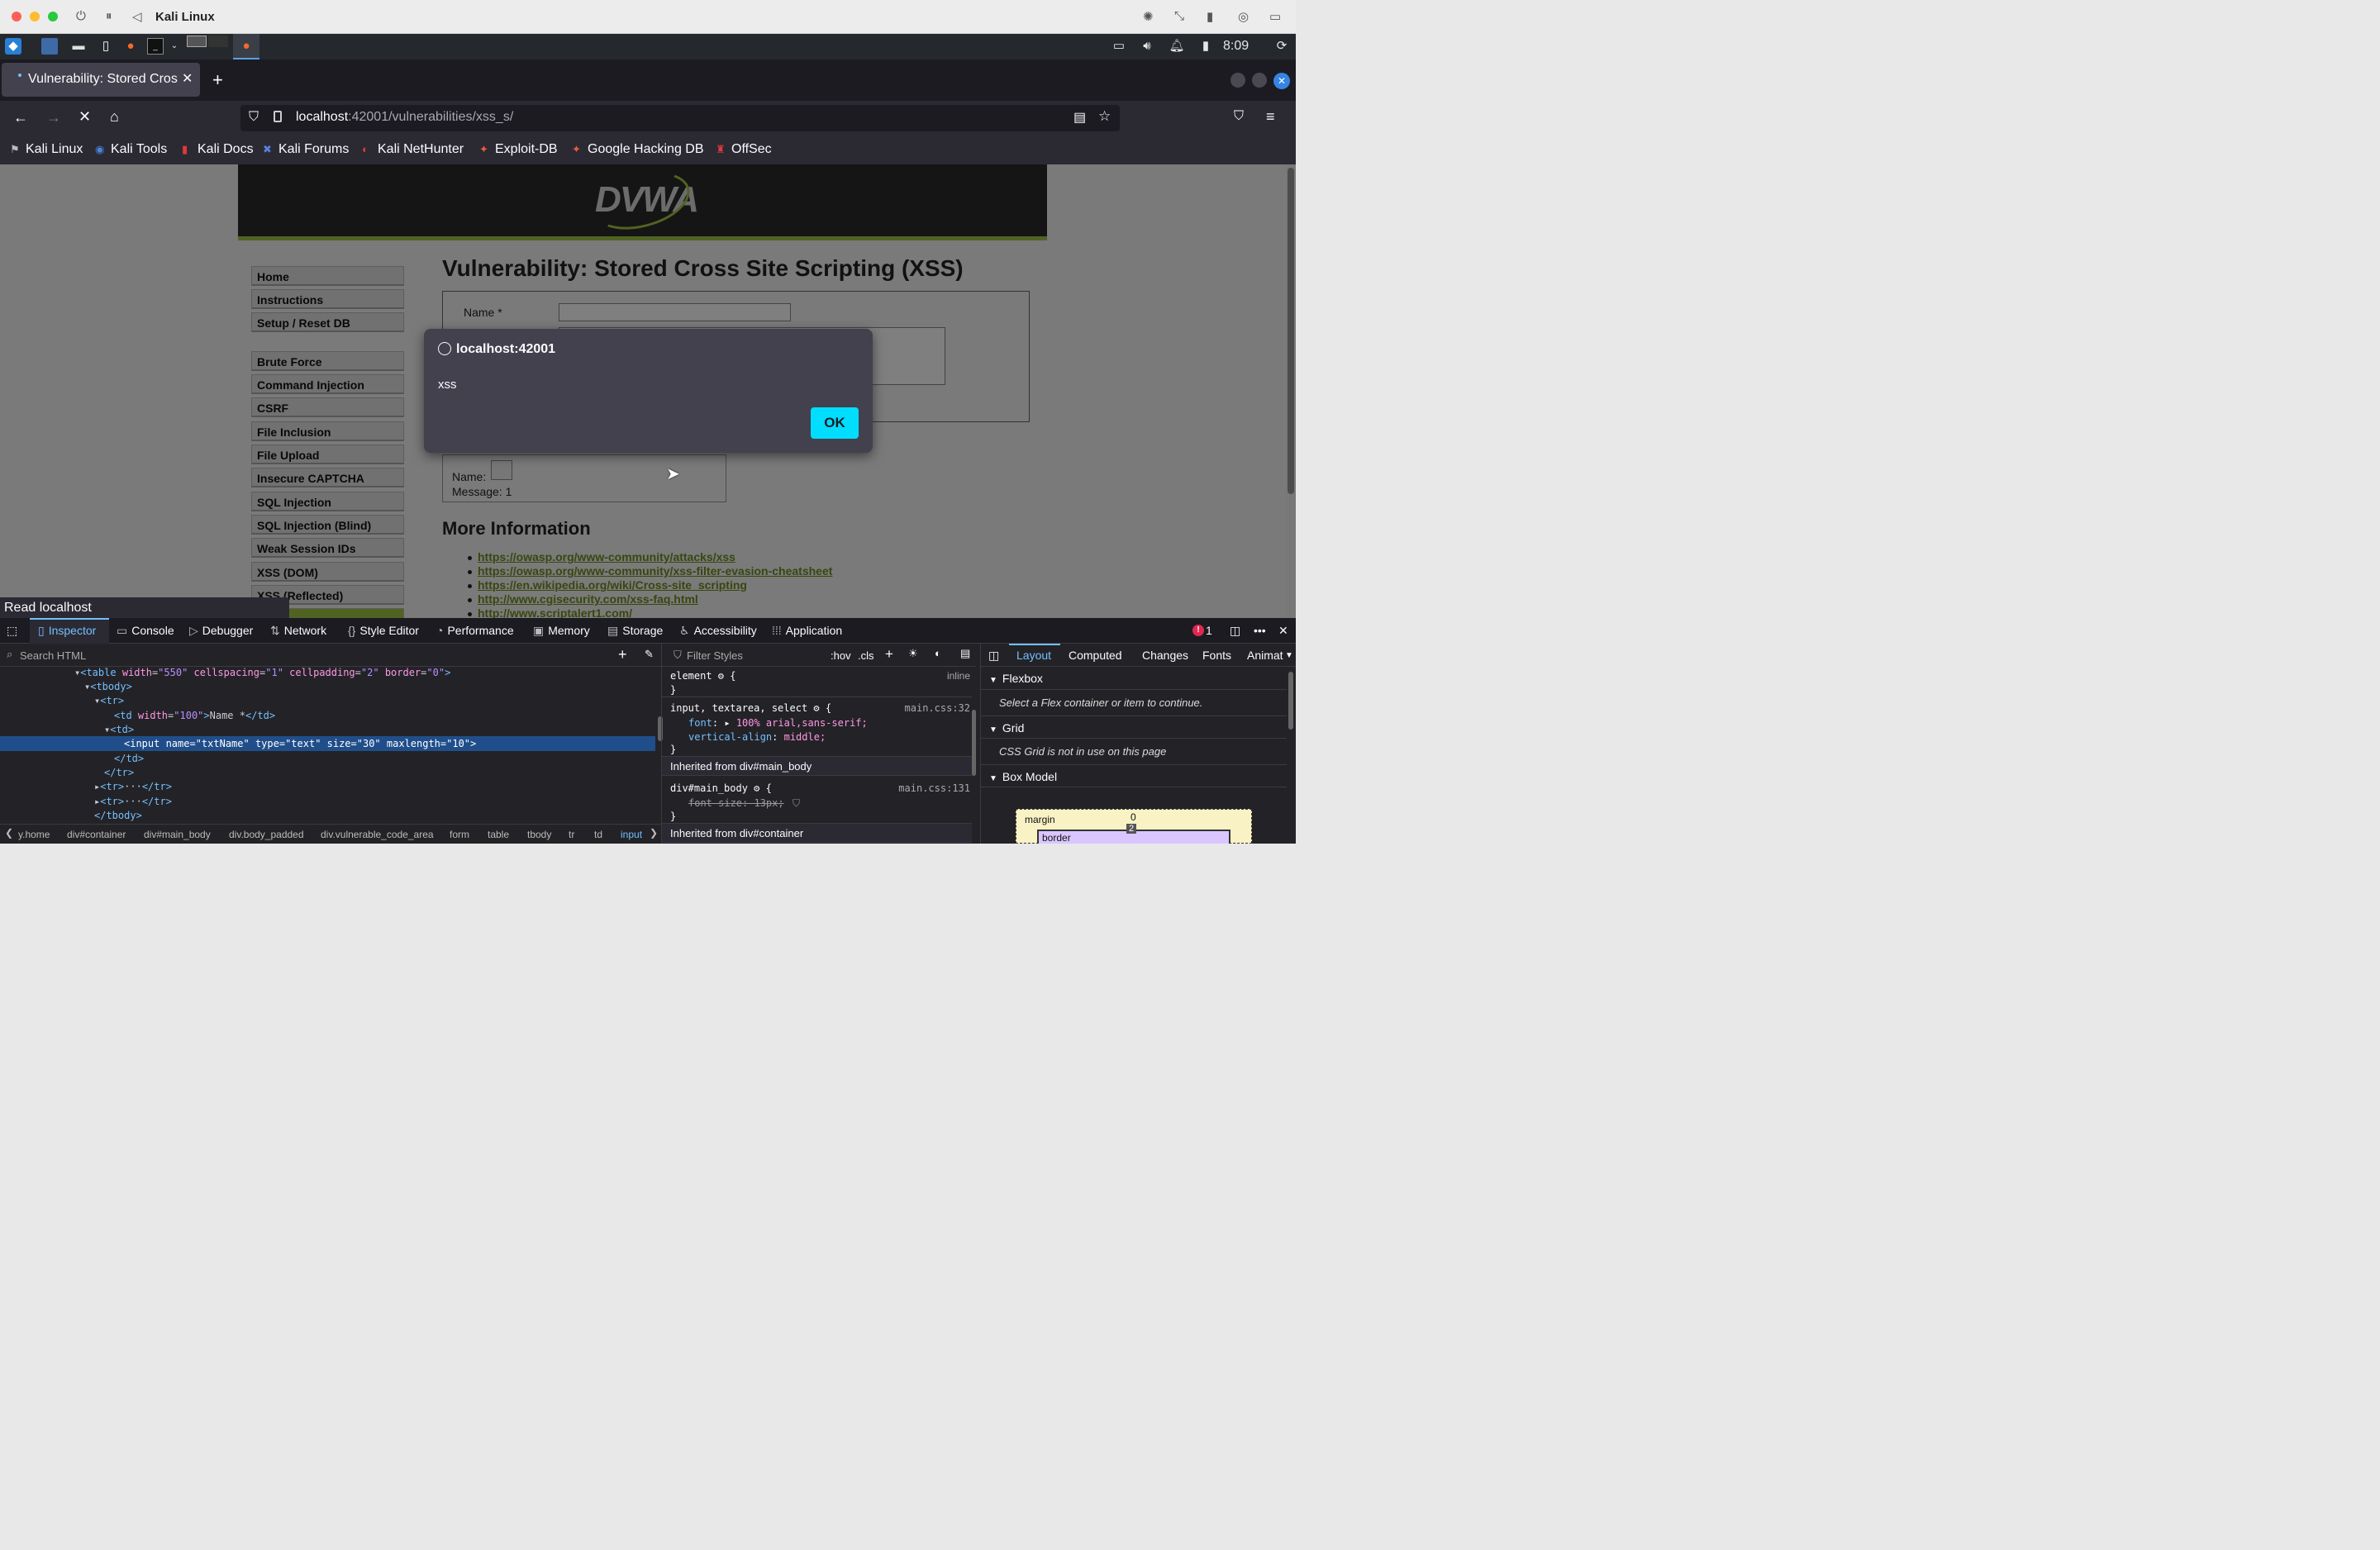 This screenshot has height=1550, width=2380. I want to click on terminal-icon: _, so click(155, 46).